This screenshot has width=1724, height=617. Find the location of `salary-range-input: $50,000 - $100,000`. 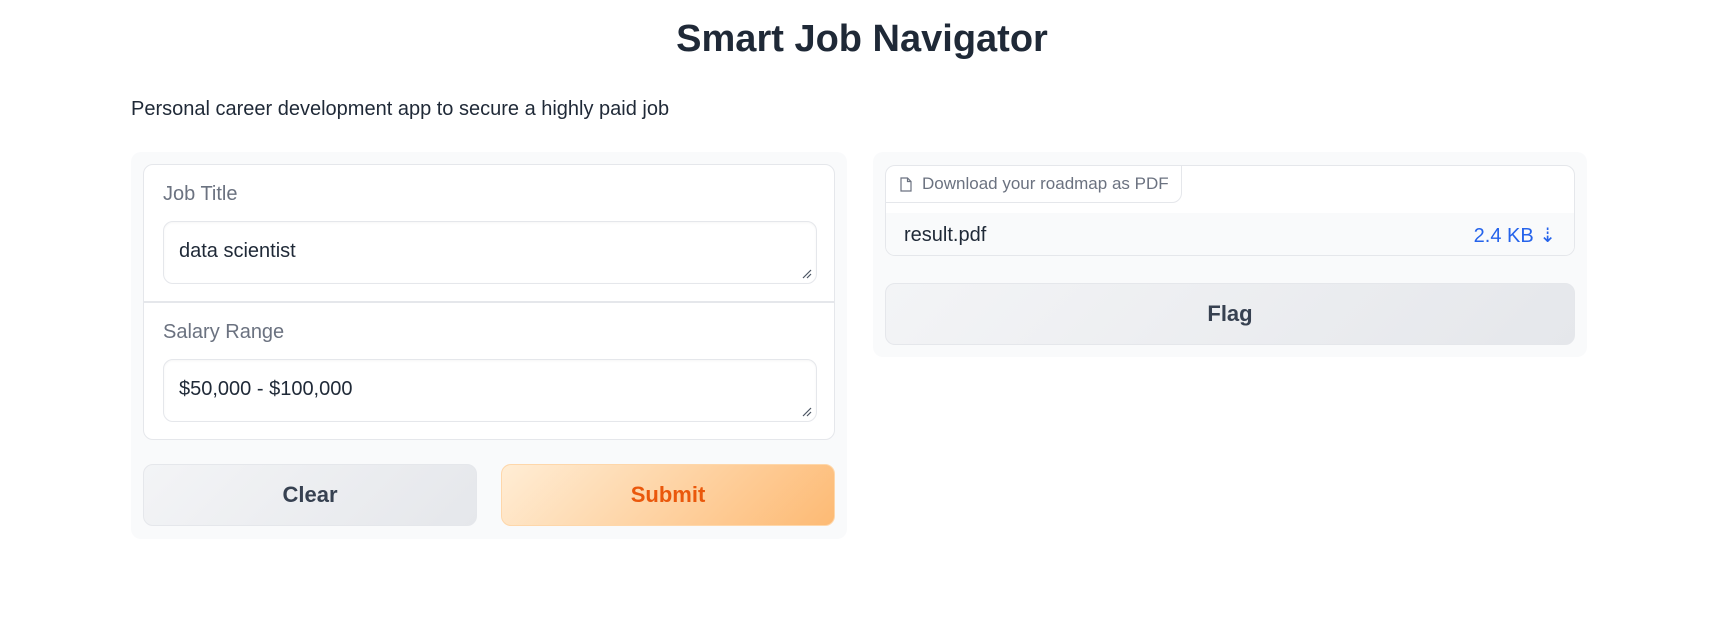

salary-range-input: $50,000 - $100,000 is located at coordinates (490, 390).